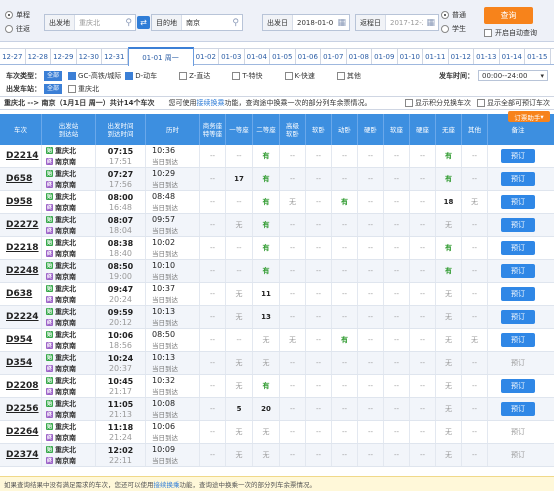 The height and width of the screenshot is (491, 554). What do you see at coordinates (98, 23) in the screenshot?
I see `from-value: 重庆北` at bounding box center [98, 23].